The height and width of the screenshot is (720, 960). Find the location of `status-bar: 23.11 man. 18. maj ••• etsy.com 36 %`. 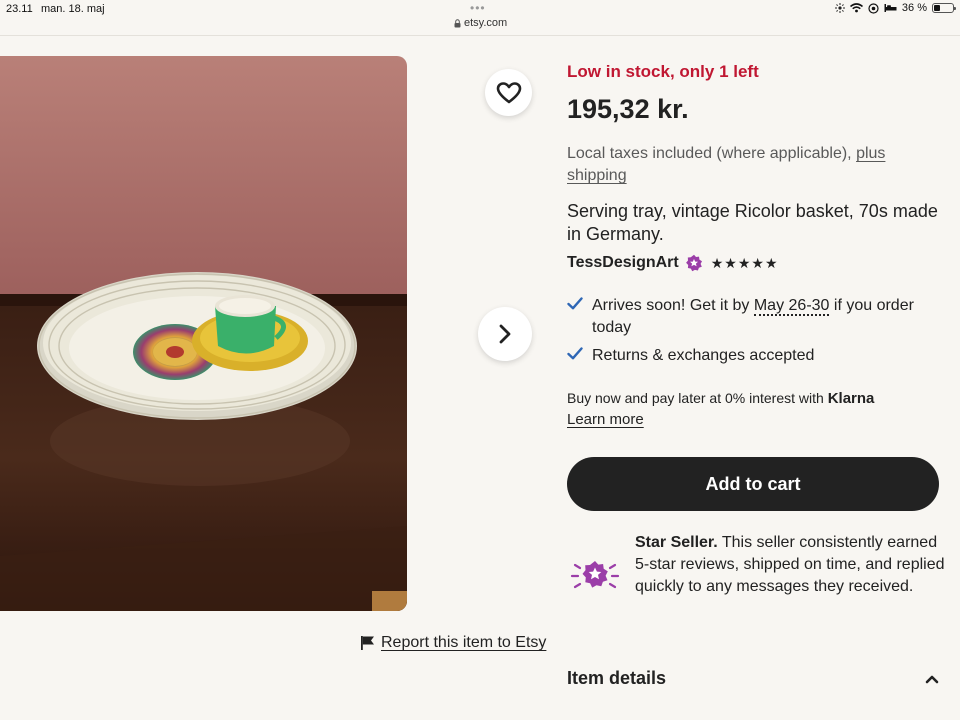

status-bar: 23.11 man. 18. maj ••• etsy.com 36 % is located at coordinates (480, 18).